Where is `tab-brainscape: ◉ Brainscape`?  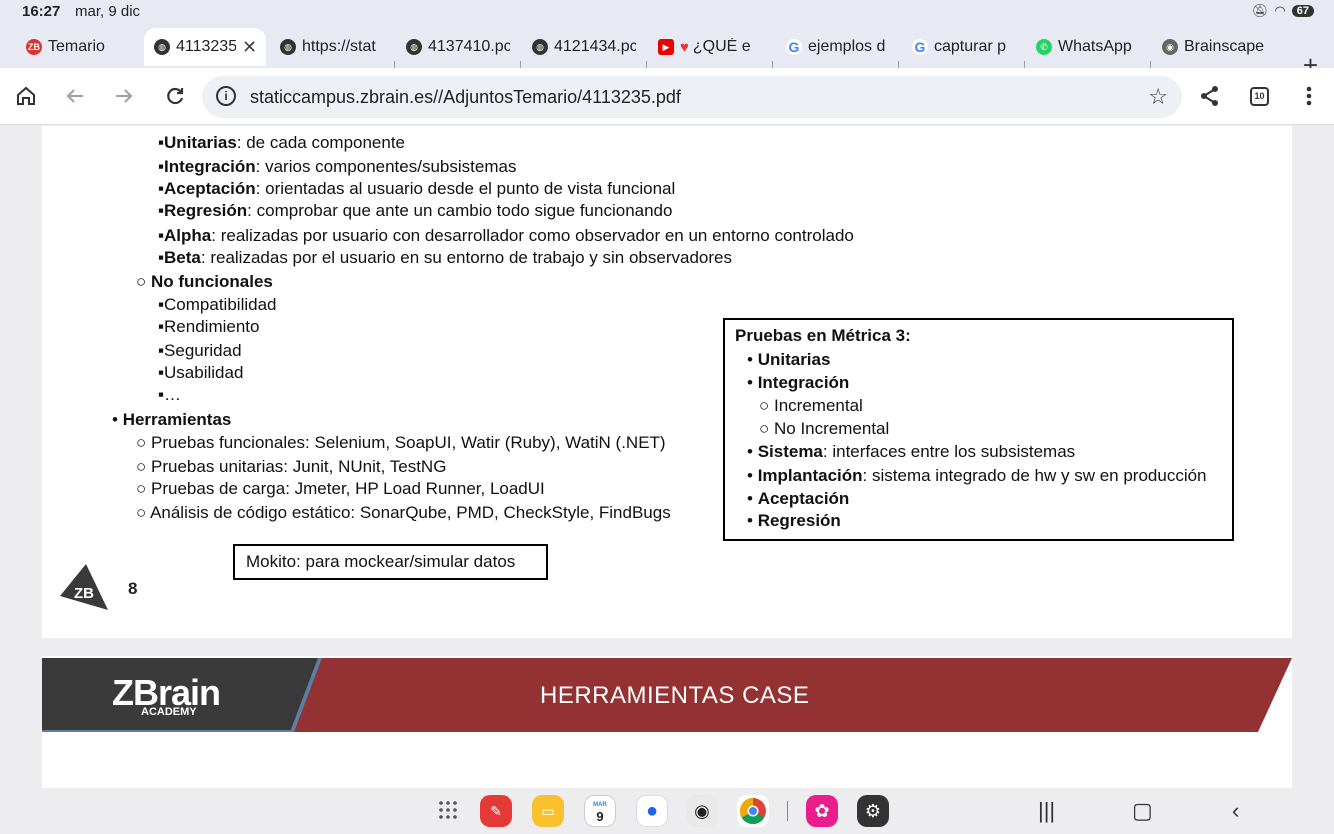 tab-brainscape: ◉ Brainscape is located at coordinates (1214, 47).